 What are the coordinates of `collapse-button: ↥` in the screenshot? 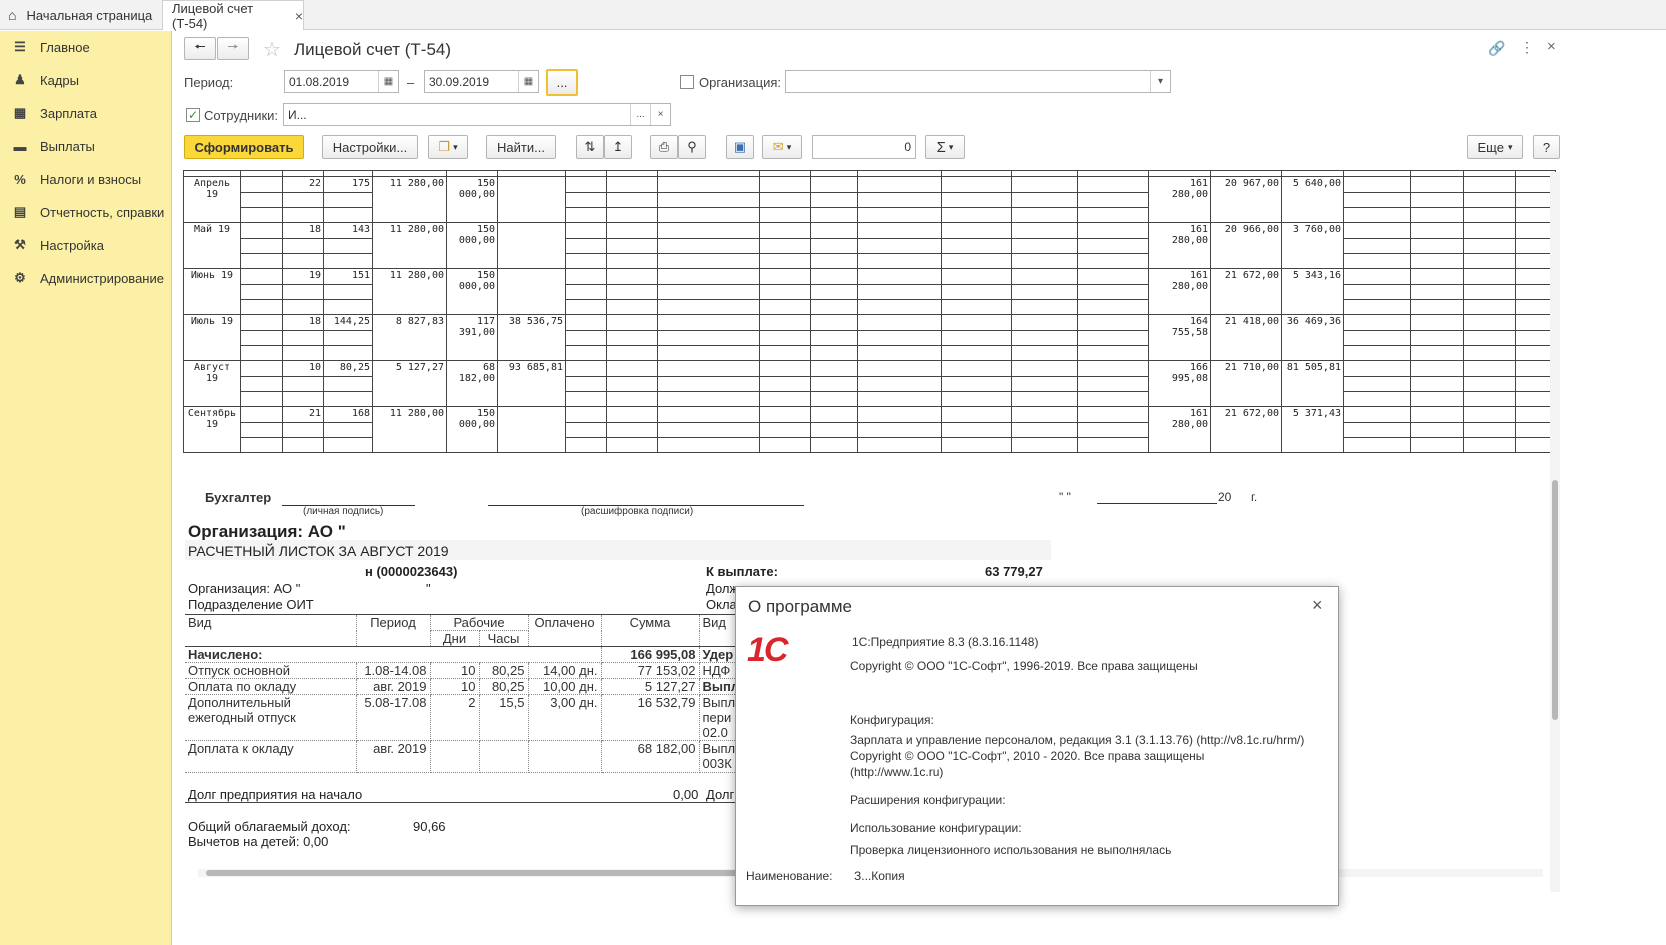 It's located at (618, 147).